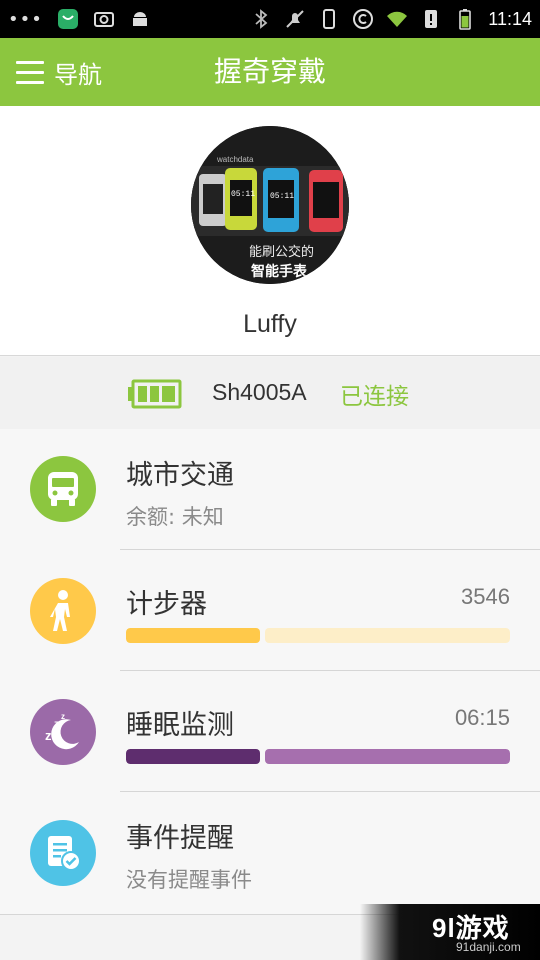 The height and width of the screenshot is (960, 540). Describe the element at coordinates (166, 604) in the screenshot. I see `item-title: 计步器` at that location.